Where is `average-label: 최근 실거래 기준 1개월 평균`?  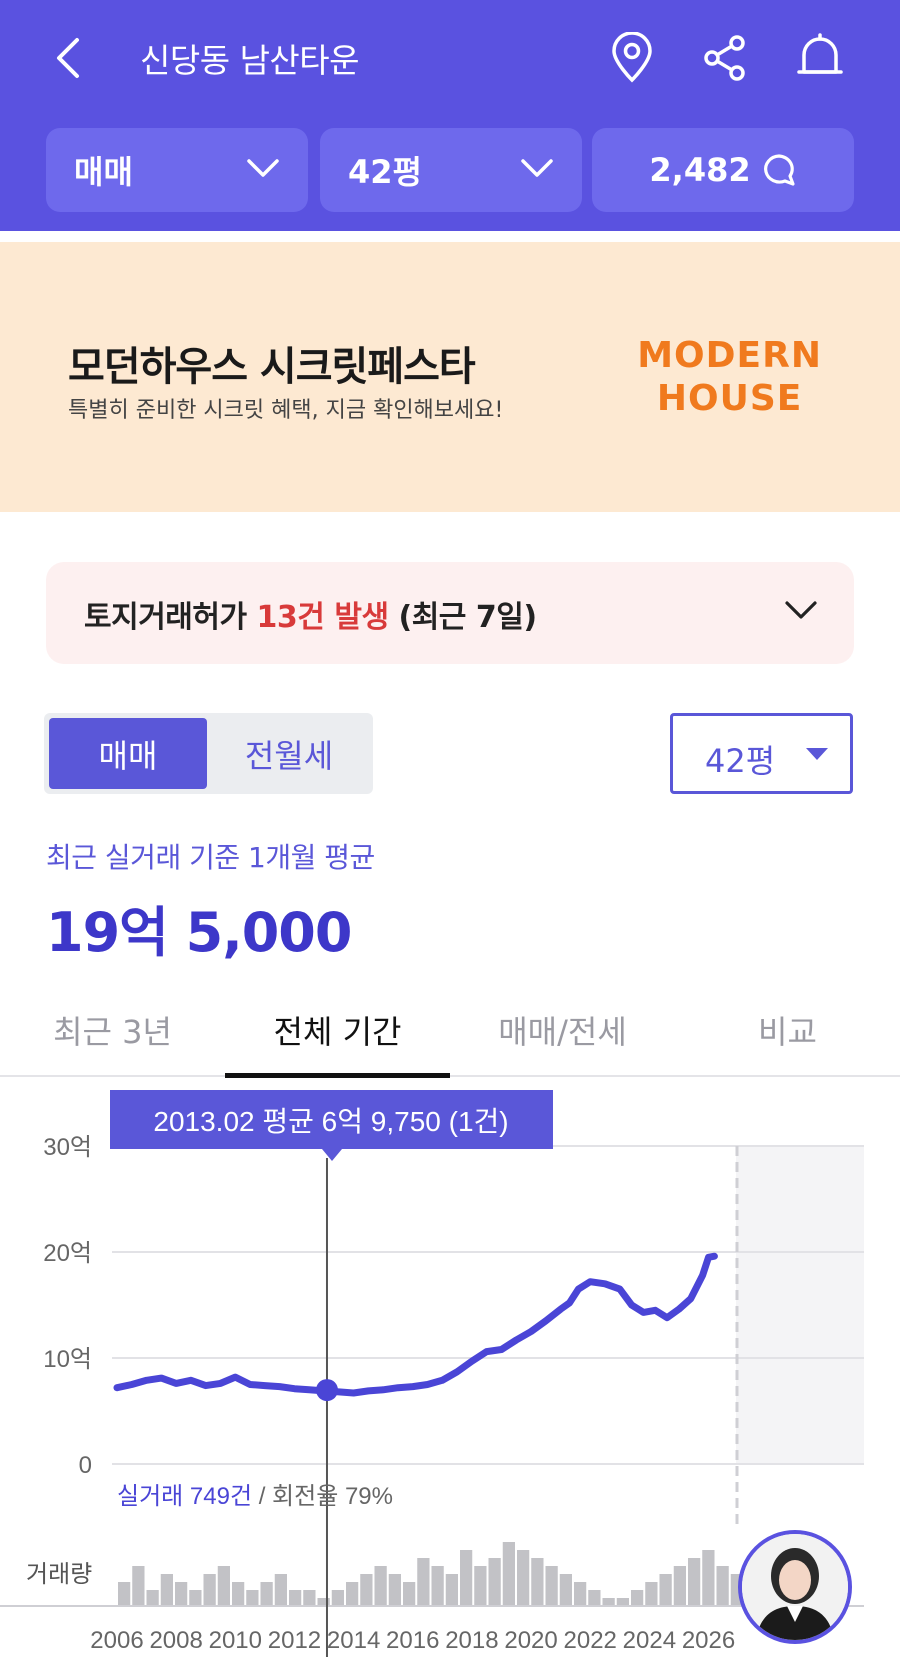
average-label: 최근 실거래 기준 1개월 평균 is located at coordinates (210, 857).